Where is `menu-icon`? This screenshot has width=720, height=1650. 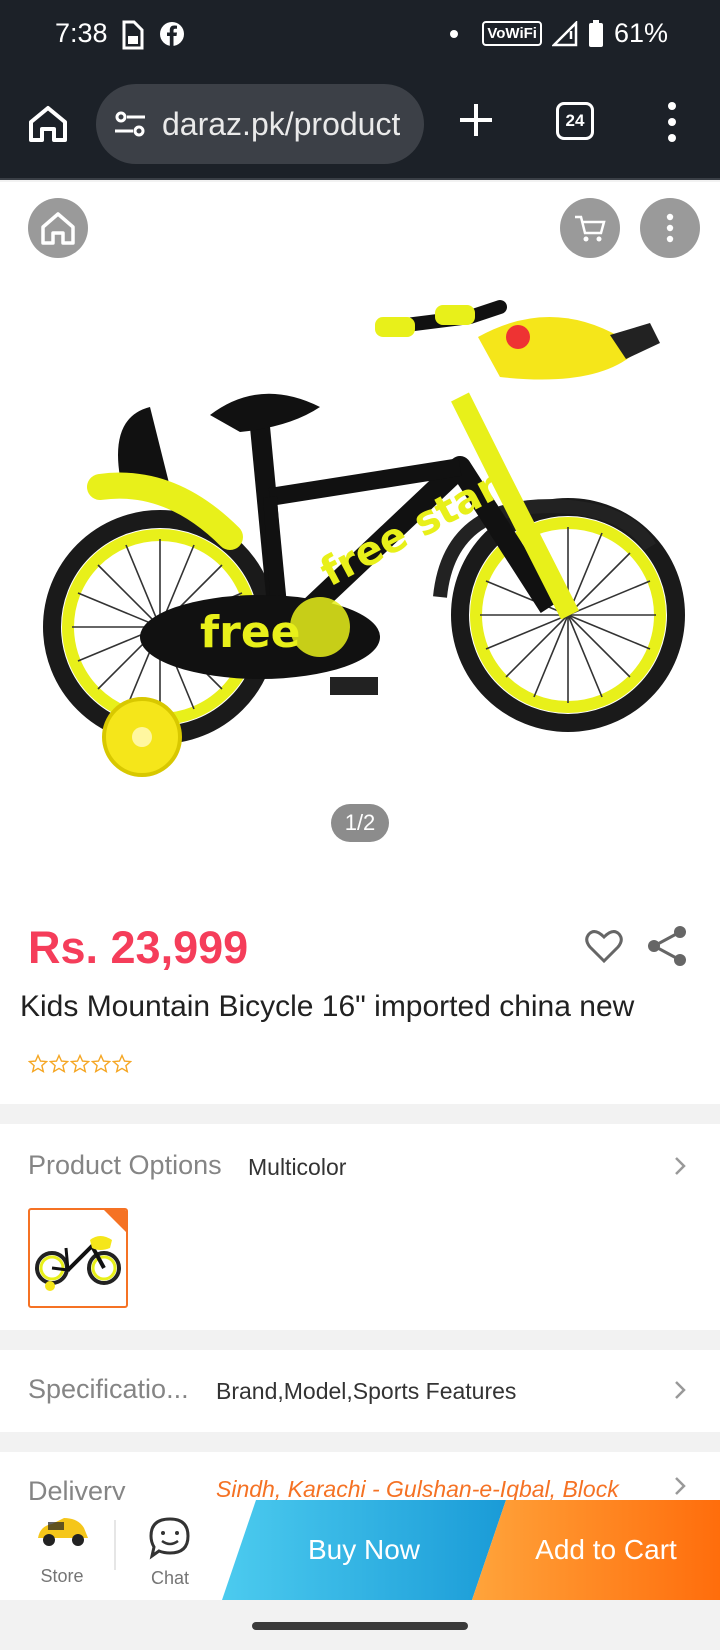
menu-icon is located at coordinates (672, 122).